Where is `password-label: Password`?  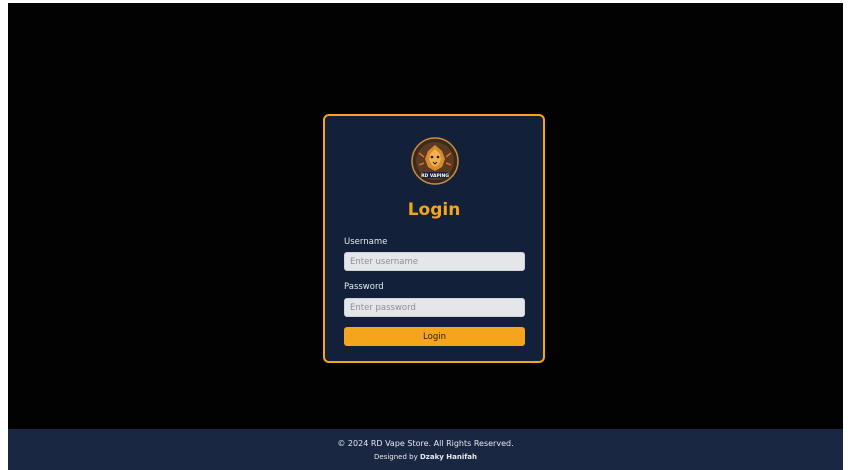
password-label: Password is located at coordinates (364, 287).